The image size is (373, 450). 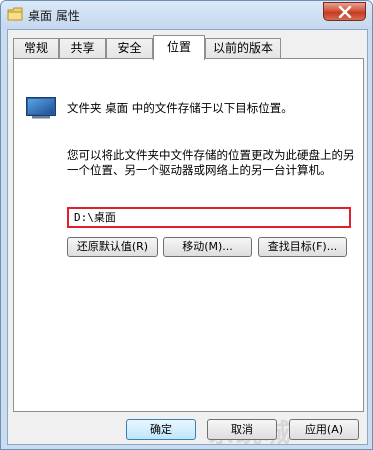 I want to click on target-location-text: 文件夹 桌面 中的文件存储于以下目标位置。, so click(x=180, y=108).